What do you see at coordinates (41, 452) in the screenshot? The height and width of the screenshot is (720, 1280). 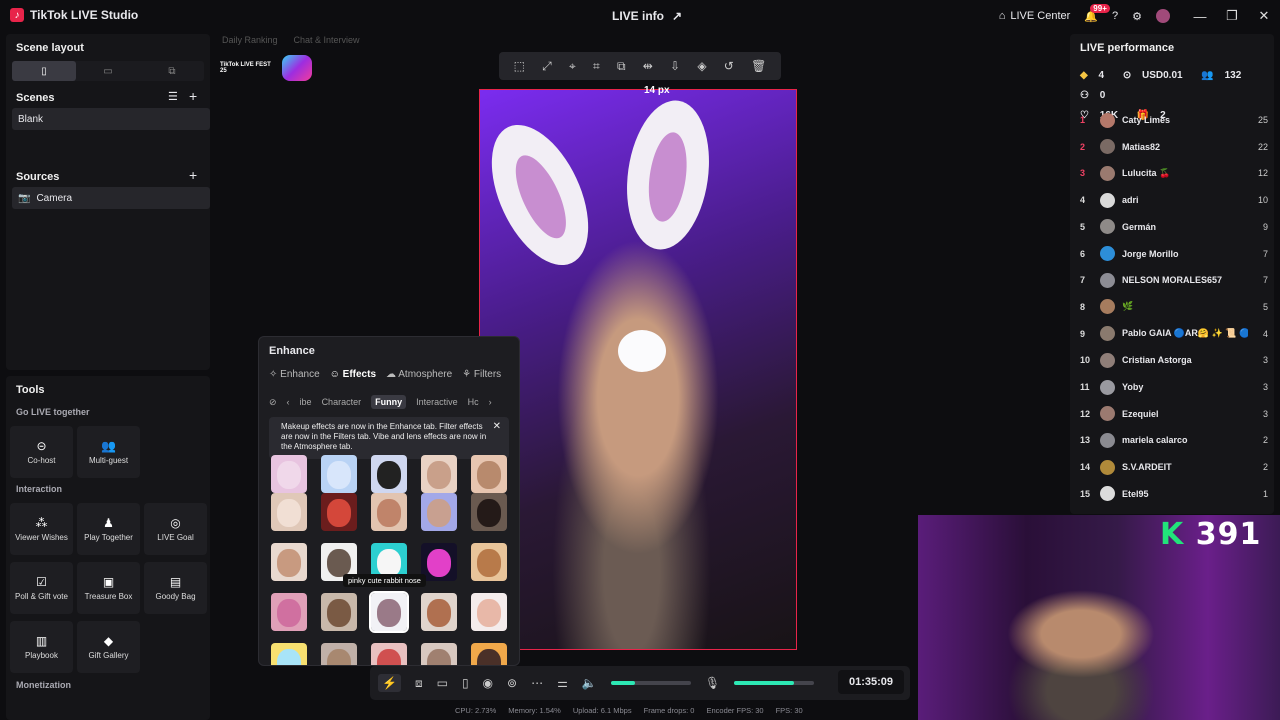 I see `co-host-button: ⊝ Co-host` at bounding box center [41, 452].